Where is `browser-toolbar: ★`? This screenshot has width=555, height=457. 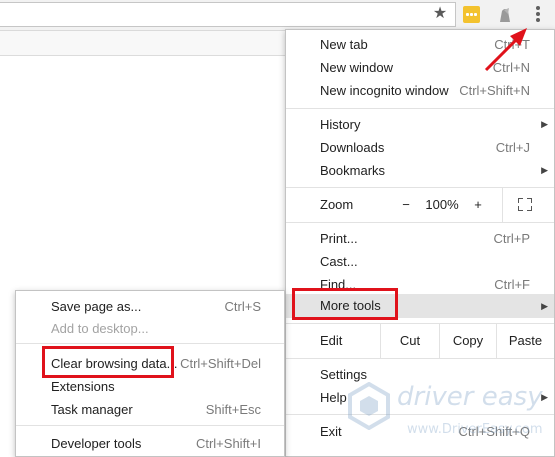 browser-toolbar: ★ is located at coordinates (277, 15).